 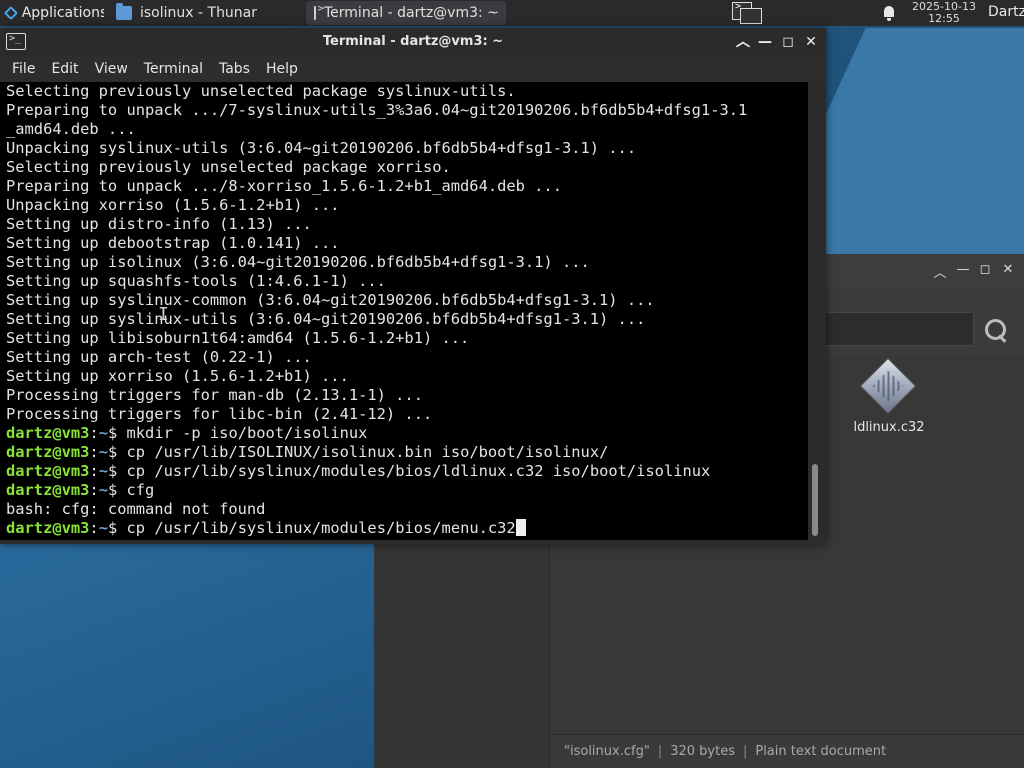 What do you see at coordinates (23, 69) in the screenshot?
I see `menu-file: File` at bounding box center [23, 69].